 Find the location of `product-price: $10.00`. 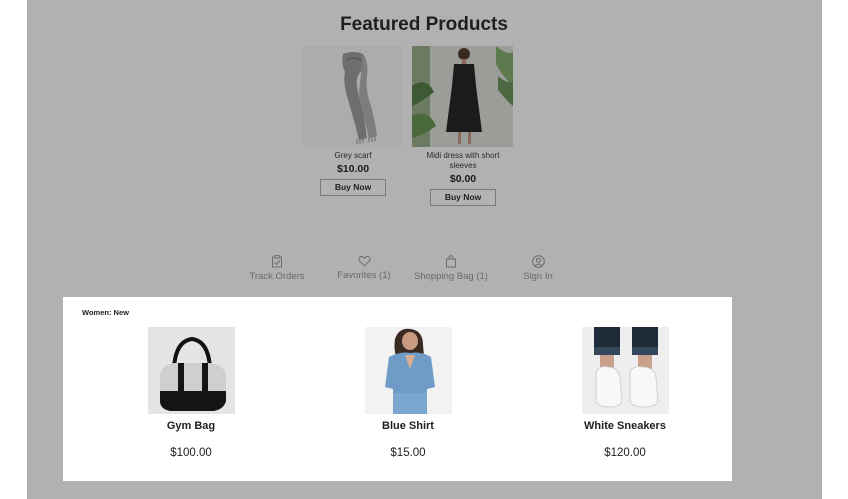

product-price: $10.00 is located at coordinates (353, 169).